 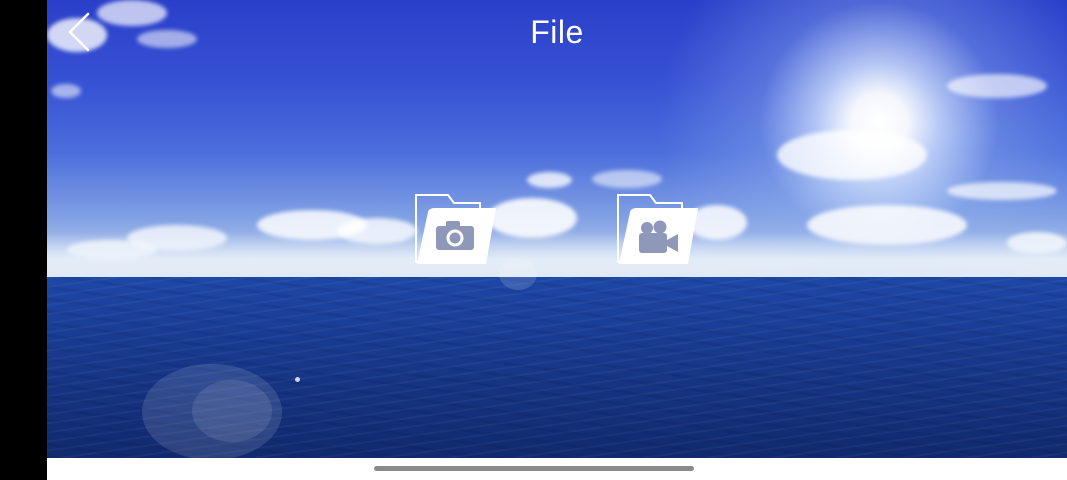 I want to click on left-bezel, so click(x=23, y=240).